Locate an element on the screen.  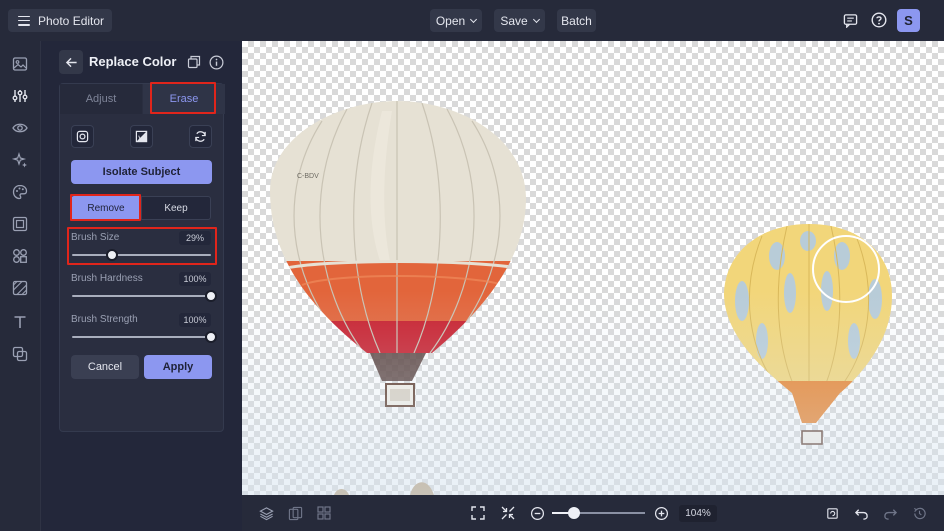
frame-icon is located at coordinates (20, 224).